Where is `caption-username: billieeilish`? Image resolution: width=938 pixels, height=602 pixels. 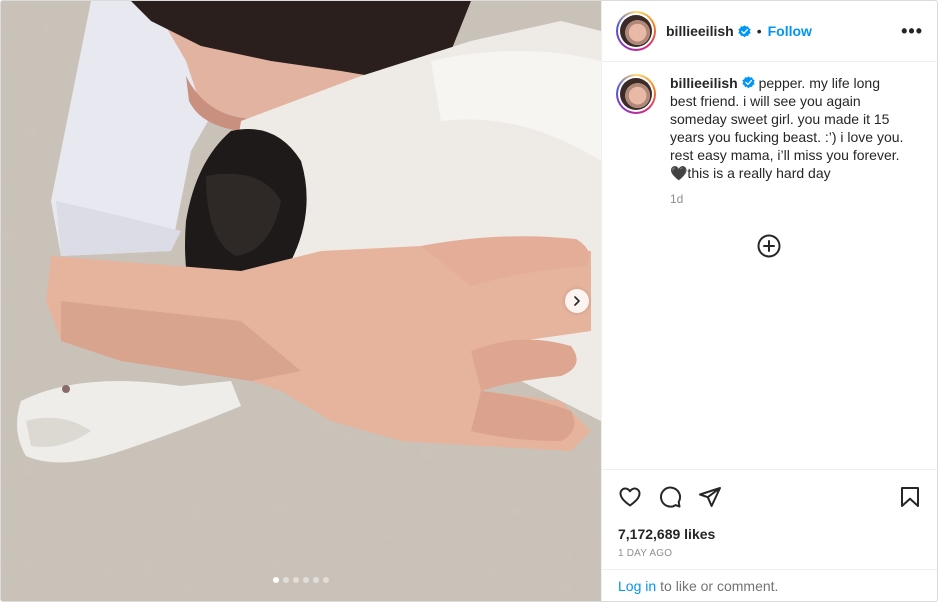
caption-username: billieeilish is located at coordinates (704, 83).